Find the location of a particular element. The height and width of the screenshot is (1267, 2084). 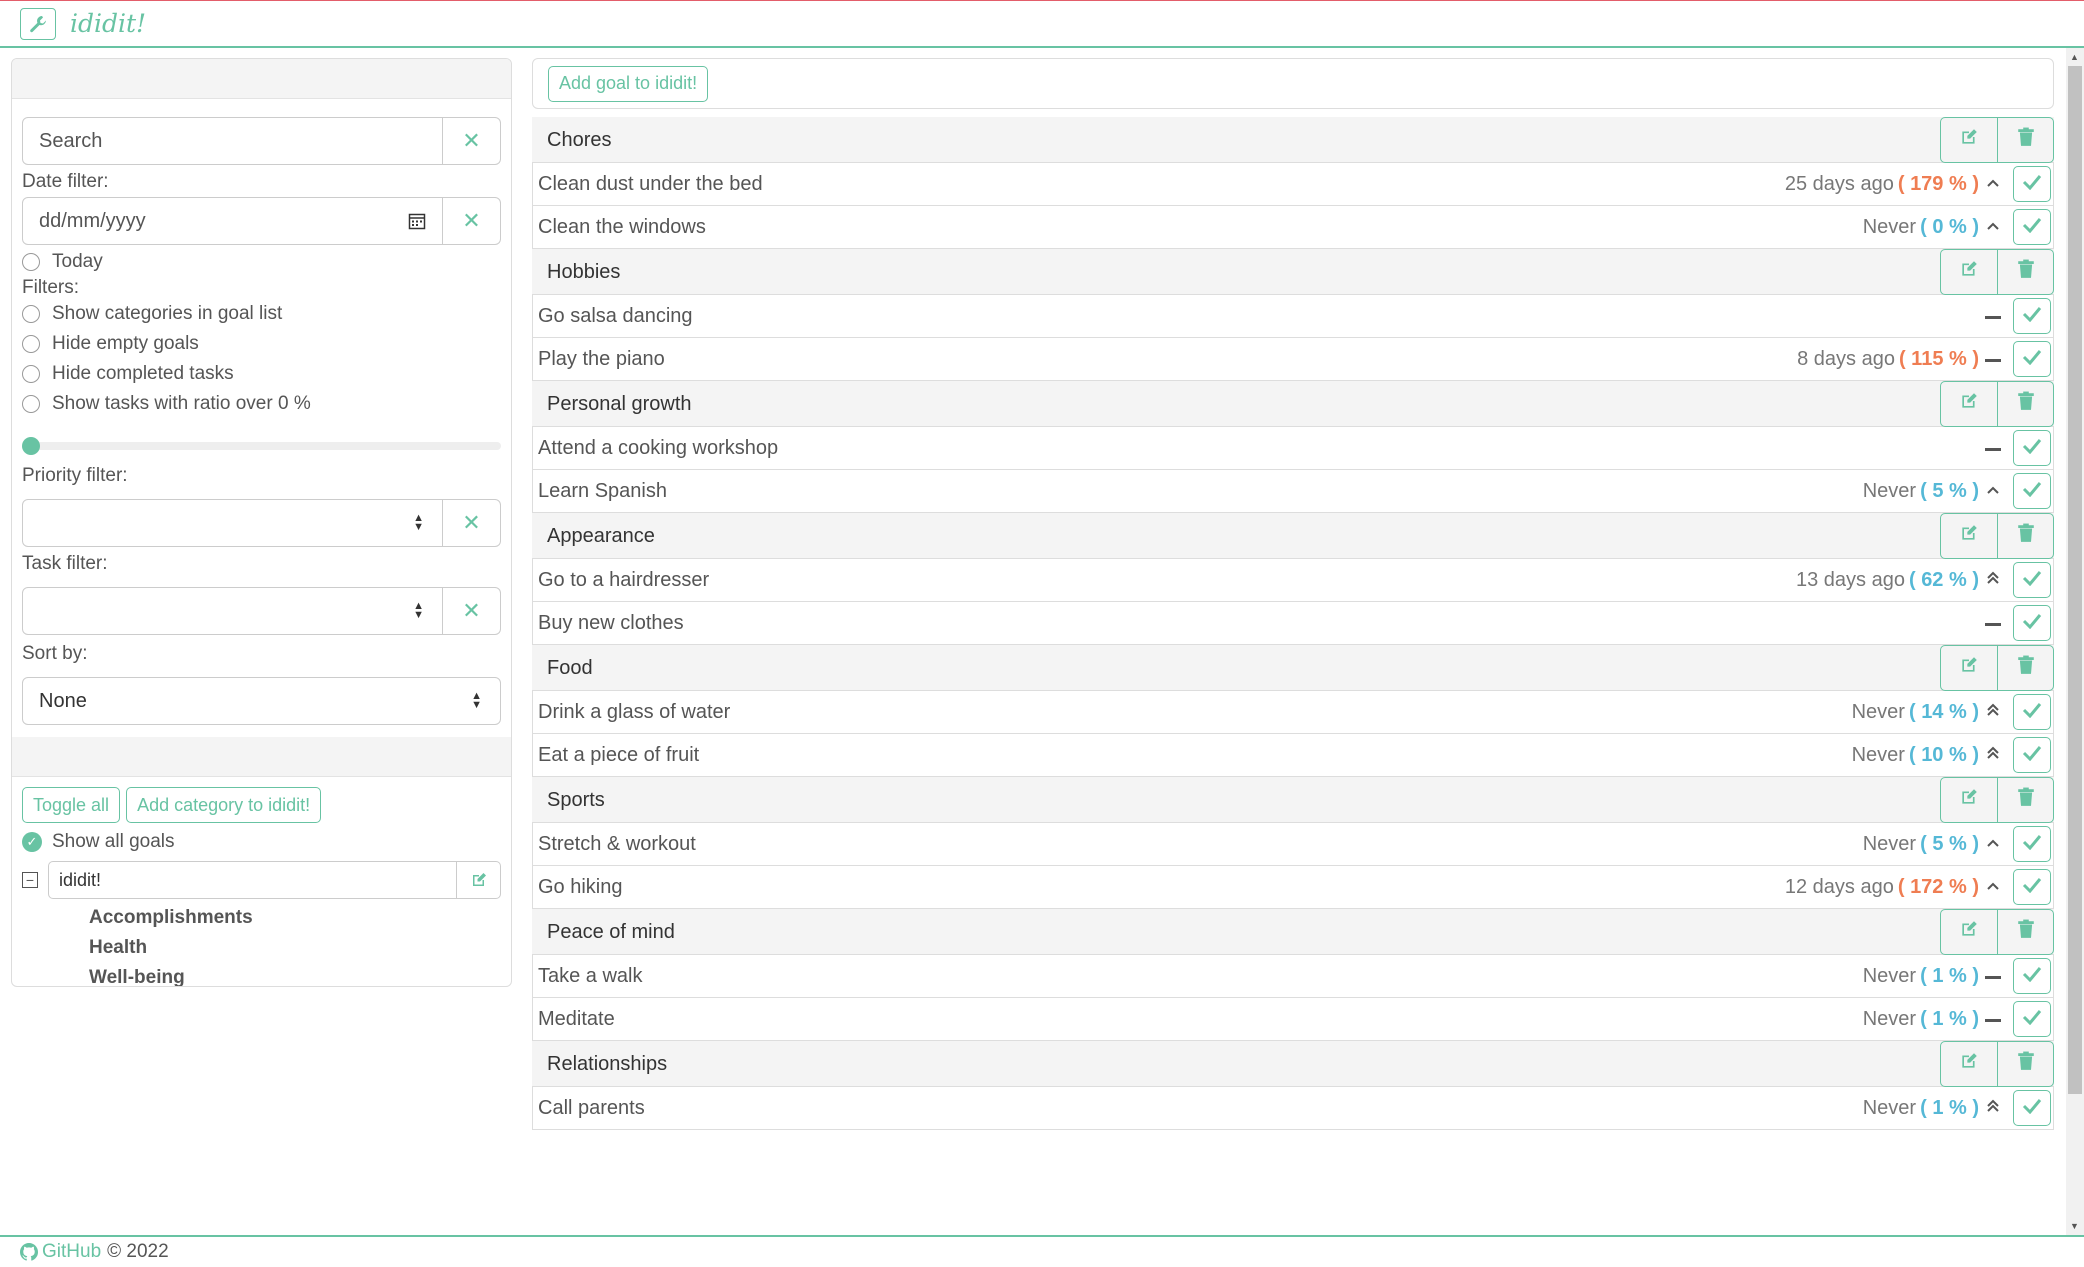

scrollbar: ▲ ▼ is located at coordinates (2075, 641).